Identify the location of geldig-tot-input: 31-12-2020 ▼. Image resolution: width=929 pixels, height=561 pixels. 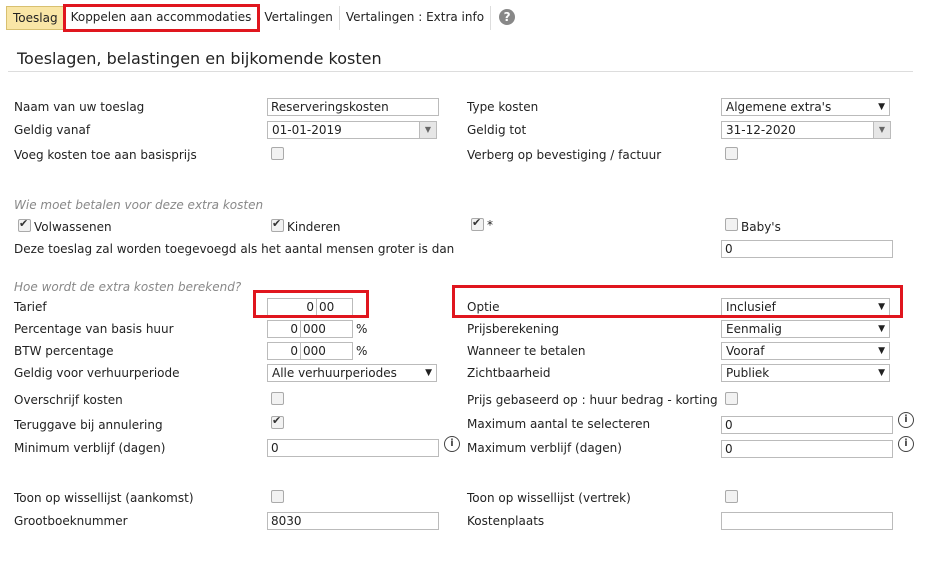
(806, 130).